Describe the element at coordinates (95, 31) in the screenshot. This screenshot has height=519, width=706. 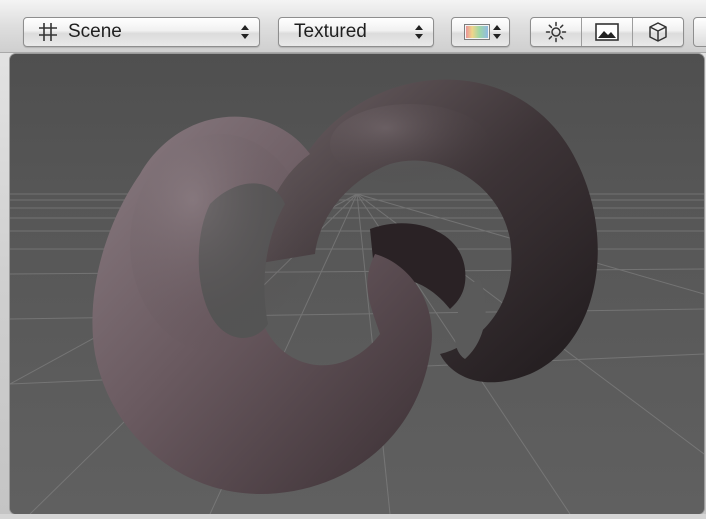
I see `view-mode-label: Scene` at that location.